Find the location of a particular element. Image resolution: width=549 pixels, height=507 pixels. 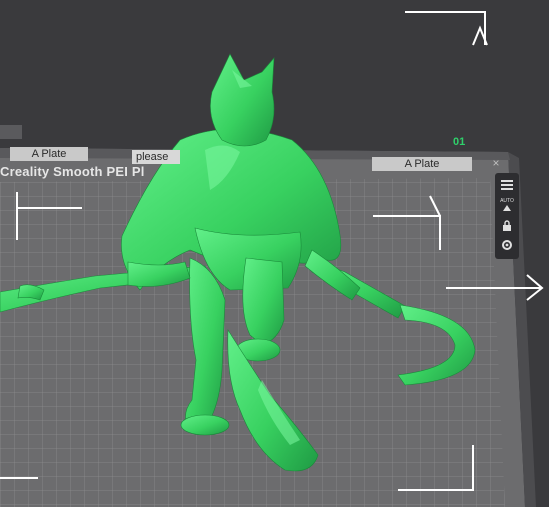

plate-name-label: Creality Smooth PEI Pl is located at coordinates (72, 171).